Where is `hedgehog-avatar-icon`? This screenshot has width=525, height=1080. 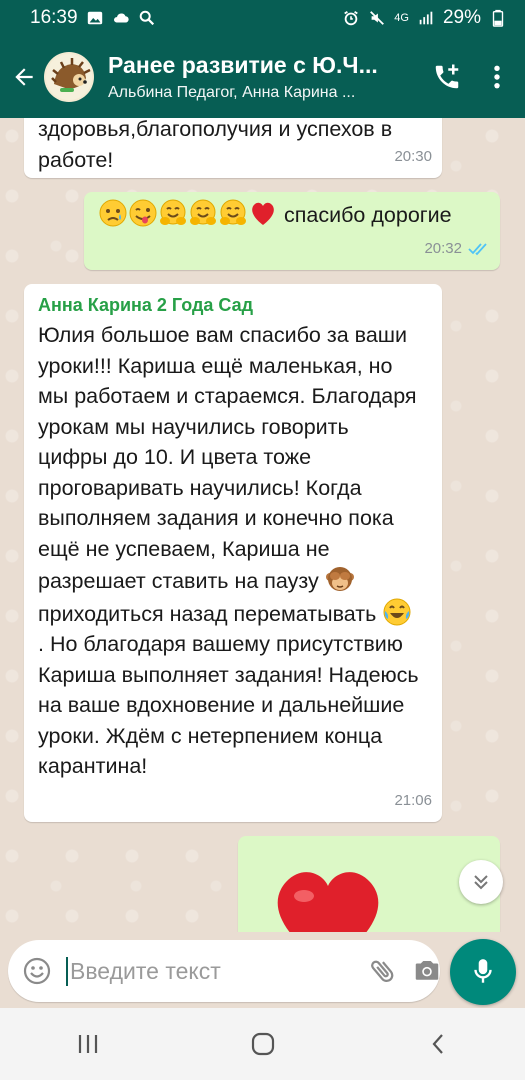 hedgehog-avatar-icon is located at coordinates (69, 77).